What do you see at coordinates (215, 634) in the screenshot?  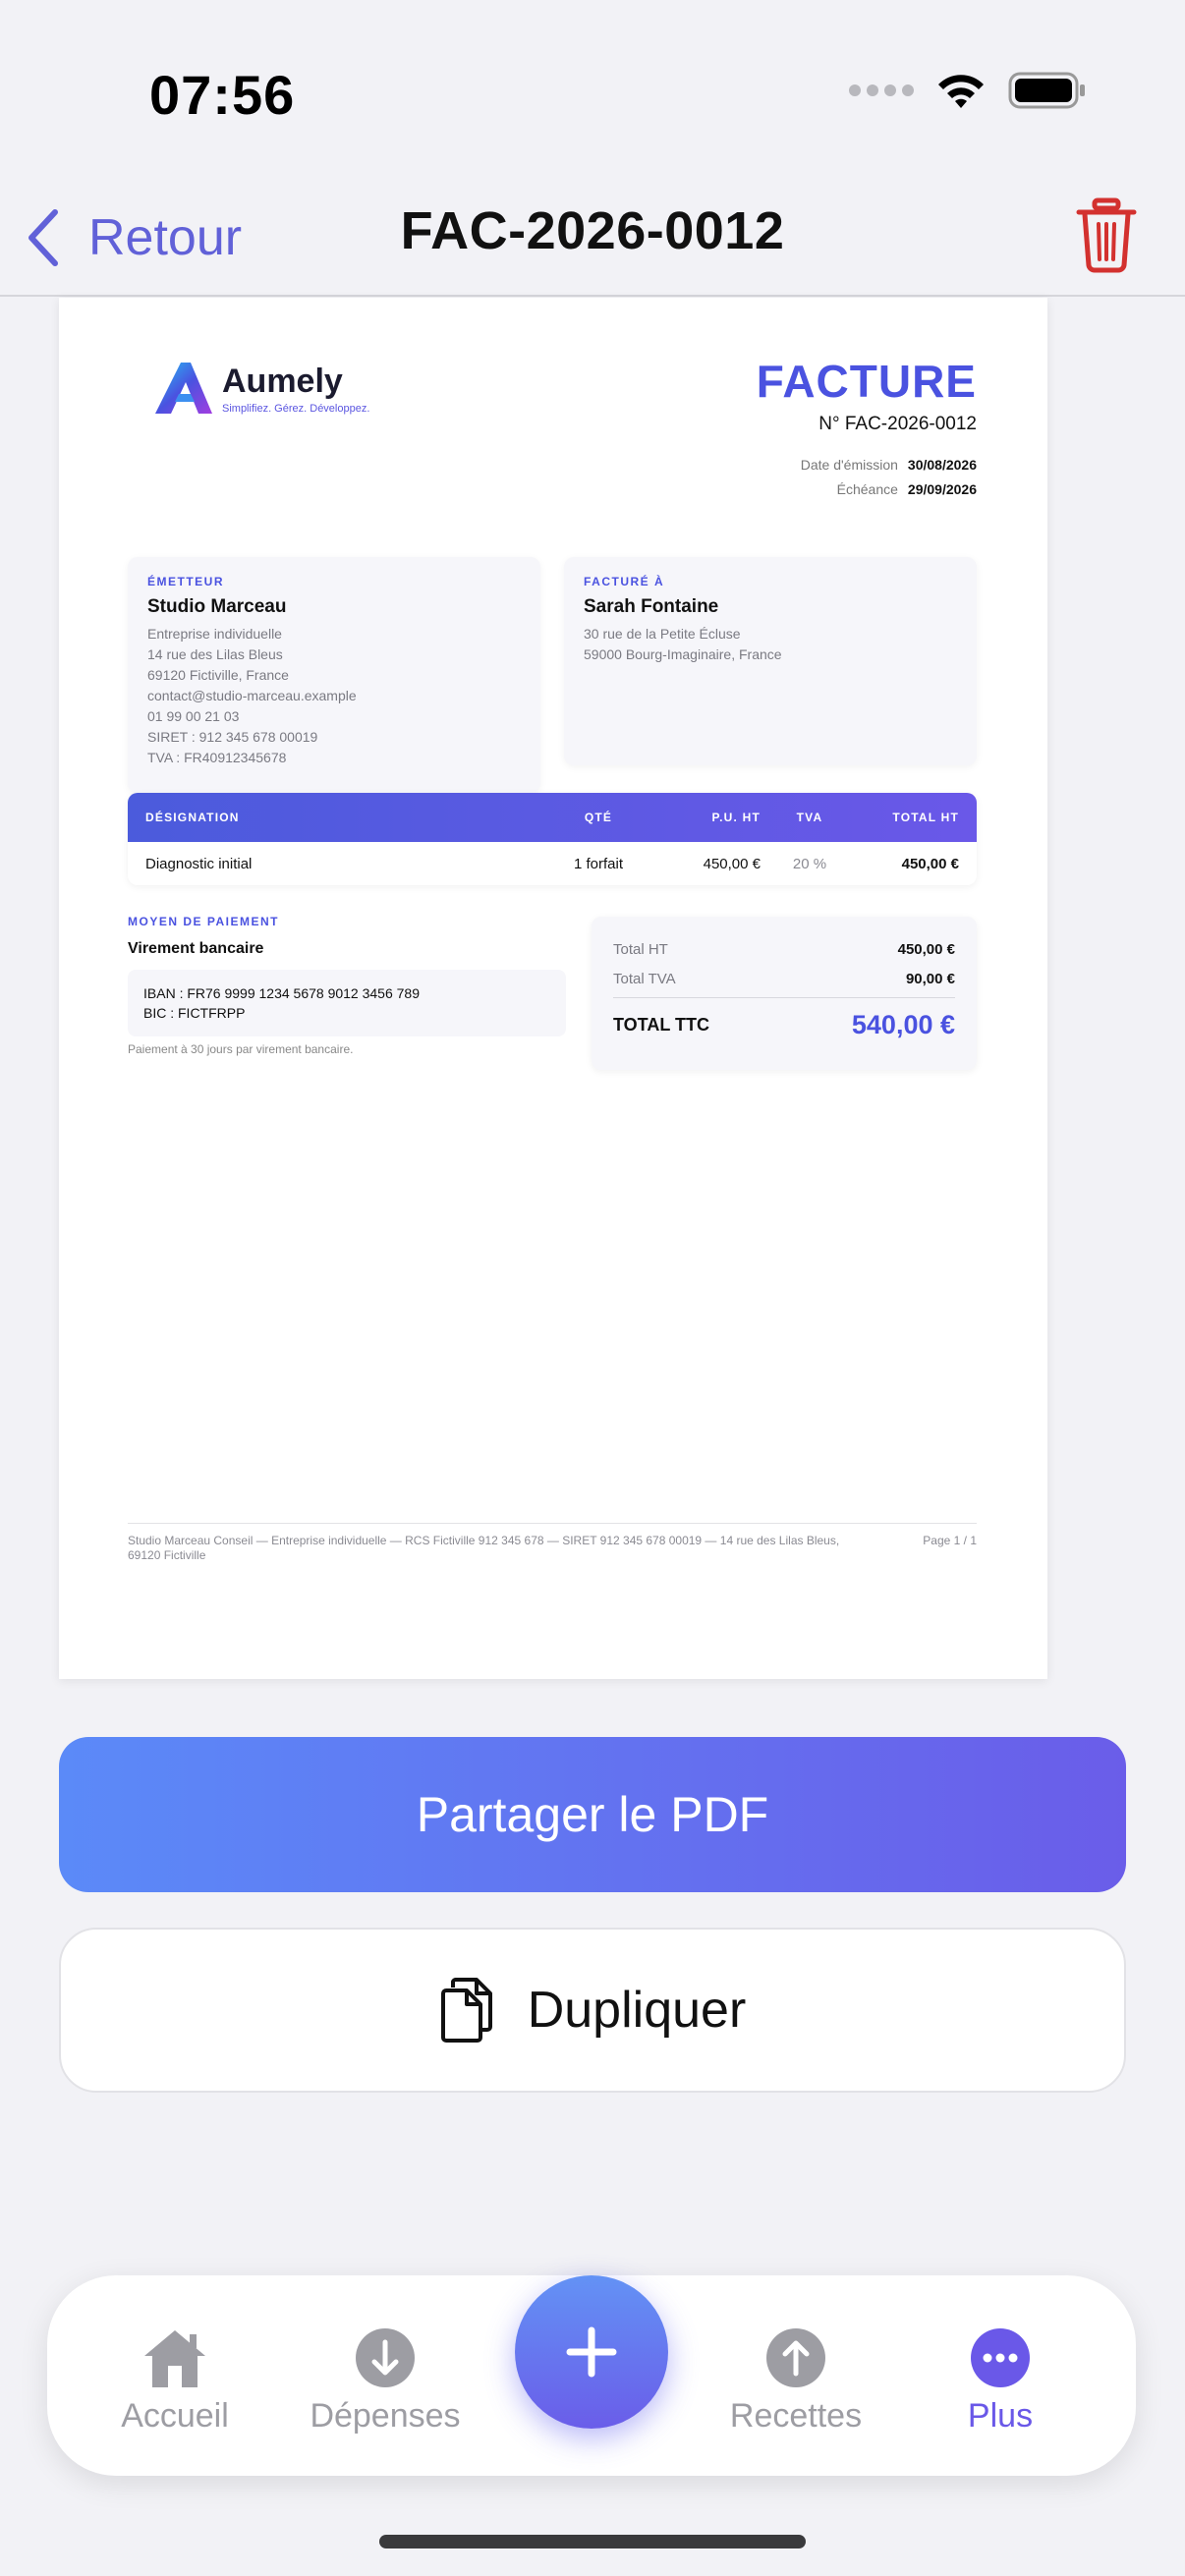 I see `emitter-line: Entreprise individuelle` at bounding box center [215, 634].